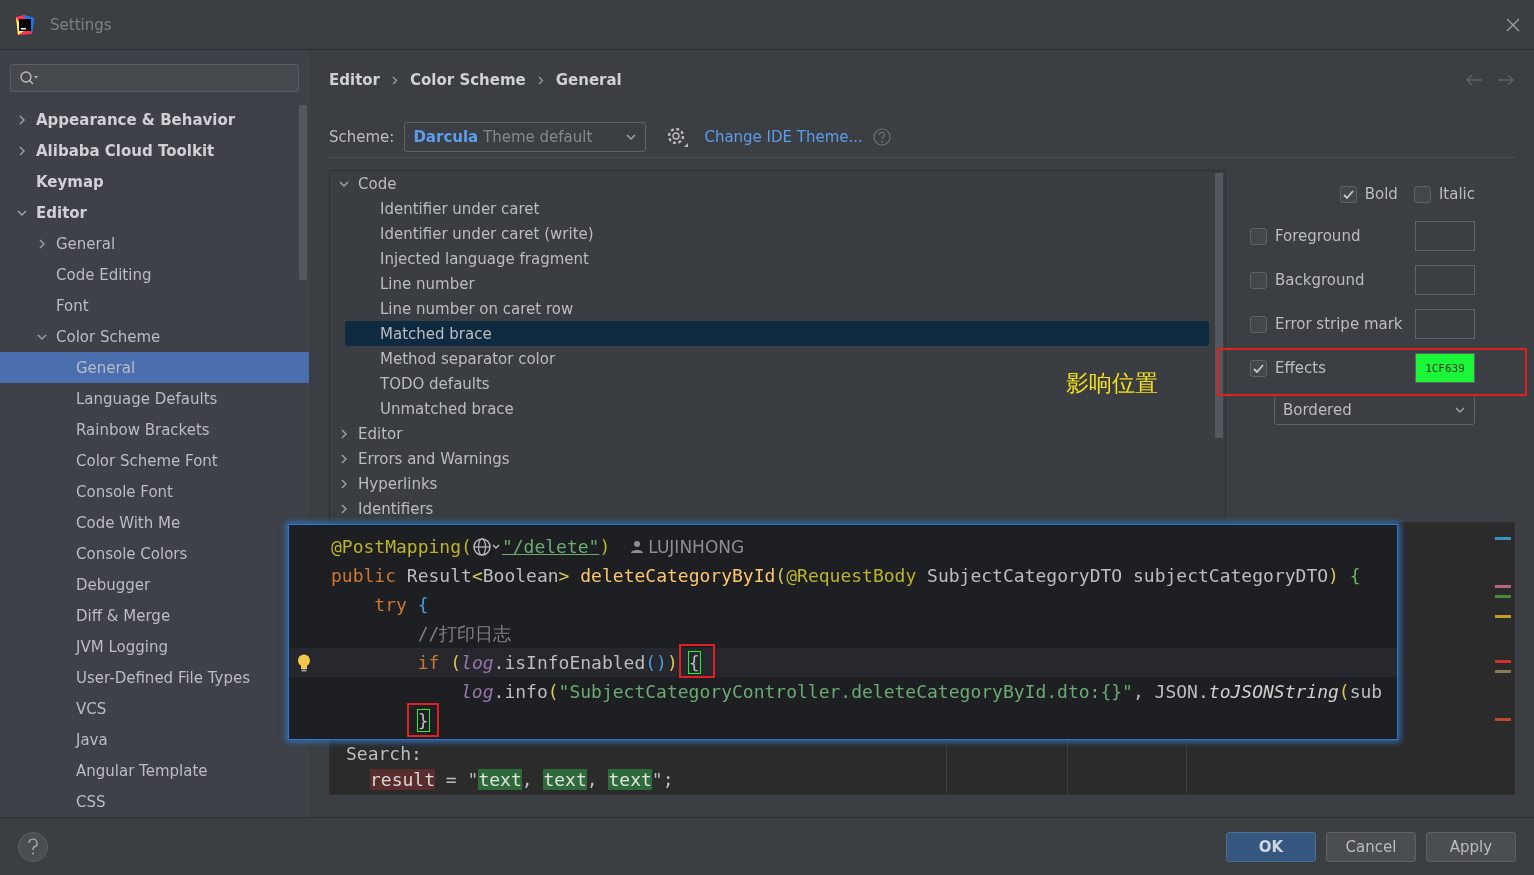 The width and height of the screenshot is (1534, 875). What do you see at coordinates (1328, 368) in the screenshot?
I see `attribute-checkbox: Effects` at bounding box center [1328, 368].